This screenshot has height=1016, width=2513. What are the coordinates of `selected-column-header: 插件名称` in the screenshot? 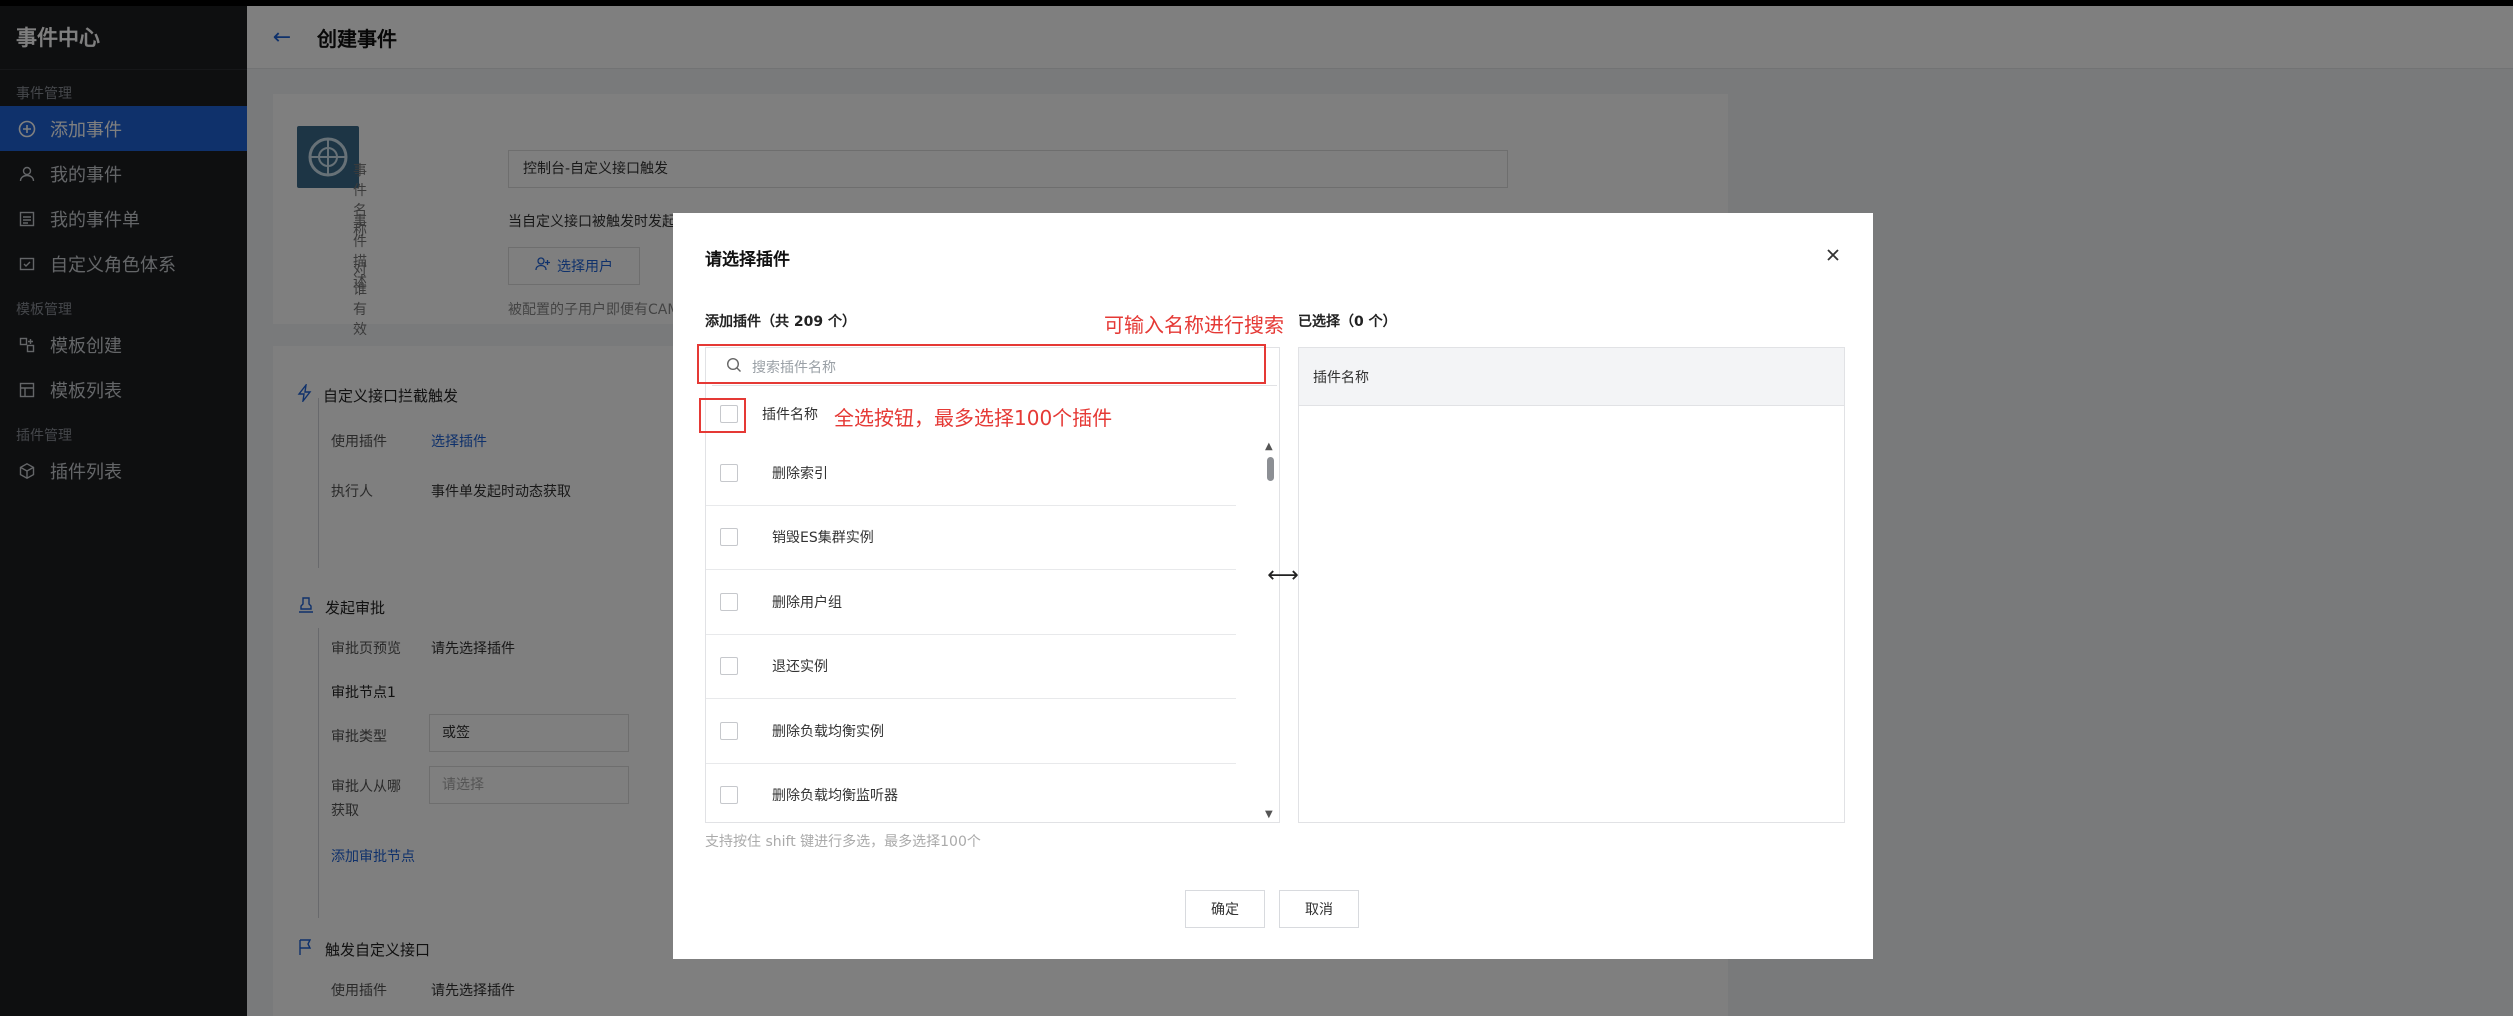 It's located at (1571, 377).